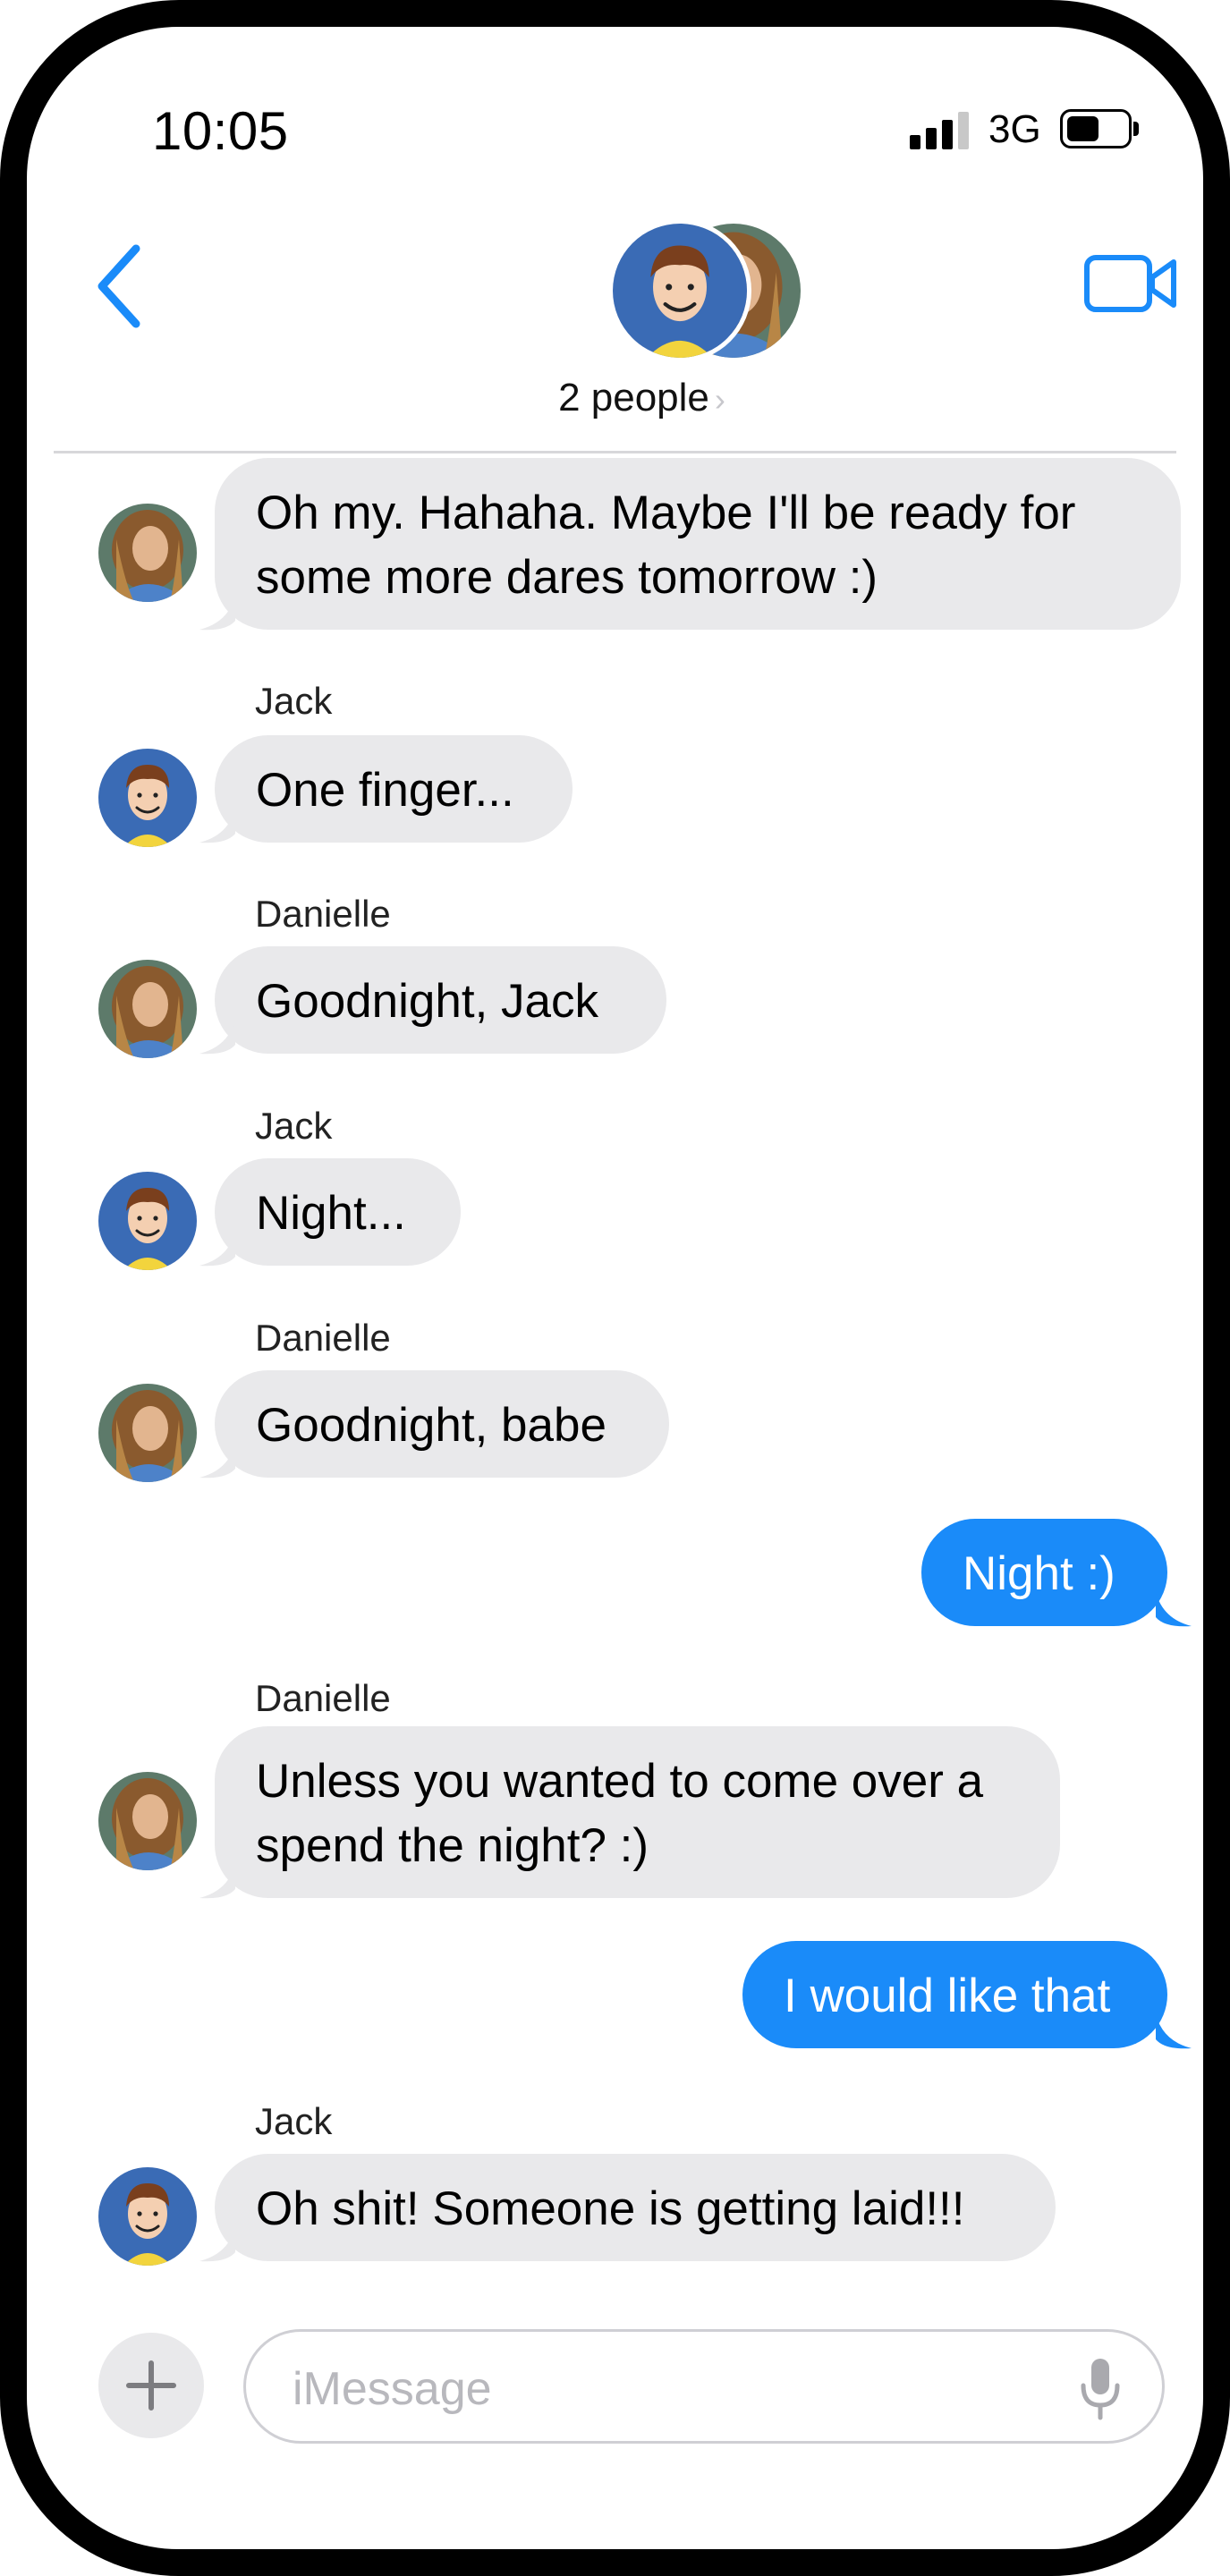 This screenshot has width=1230, height=2576. What do you see at coordinates (1015, 129) in the screenshot?
I see `network-type: 3G` at bounding box center [1015, 129].